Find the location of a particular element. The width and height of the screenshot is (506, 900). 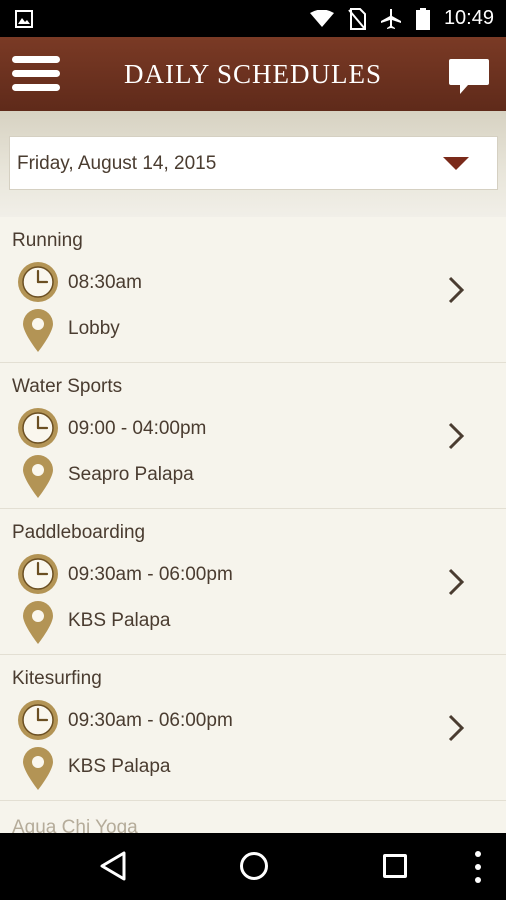

dropdown-arrow-icon is located at coordinates (456, 163).